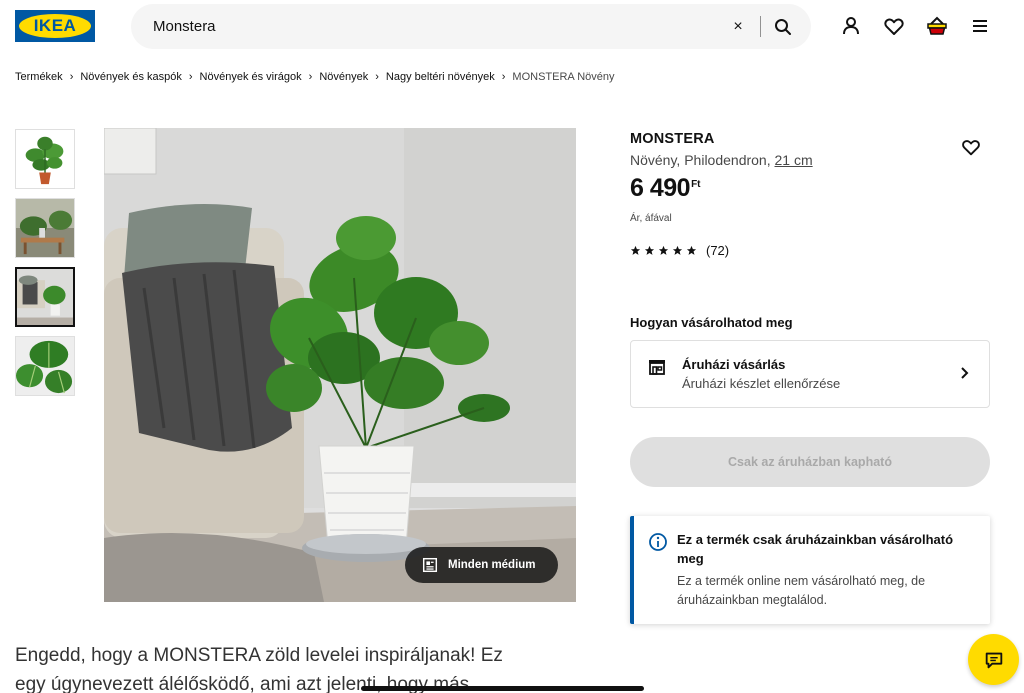 The width and height of the screenshot is (1024, 693). What do you see at coordinates (672, 139) in the screenshot?
I see `product-name: MONSTERA` at bounding box center [672, 139].